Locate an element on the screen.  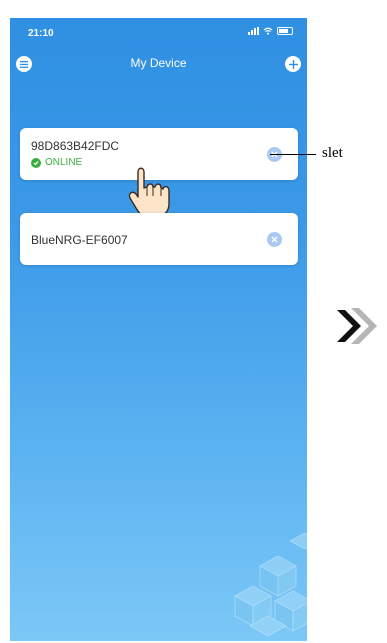
hand-pointer-icon is located at coordinates (149, 192).